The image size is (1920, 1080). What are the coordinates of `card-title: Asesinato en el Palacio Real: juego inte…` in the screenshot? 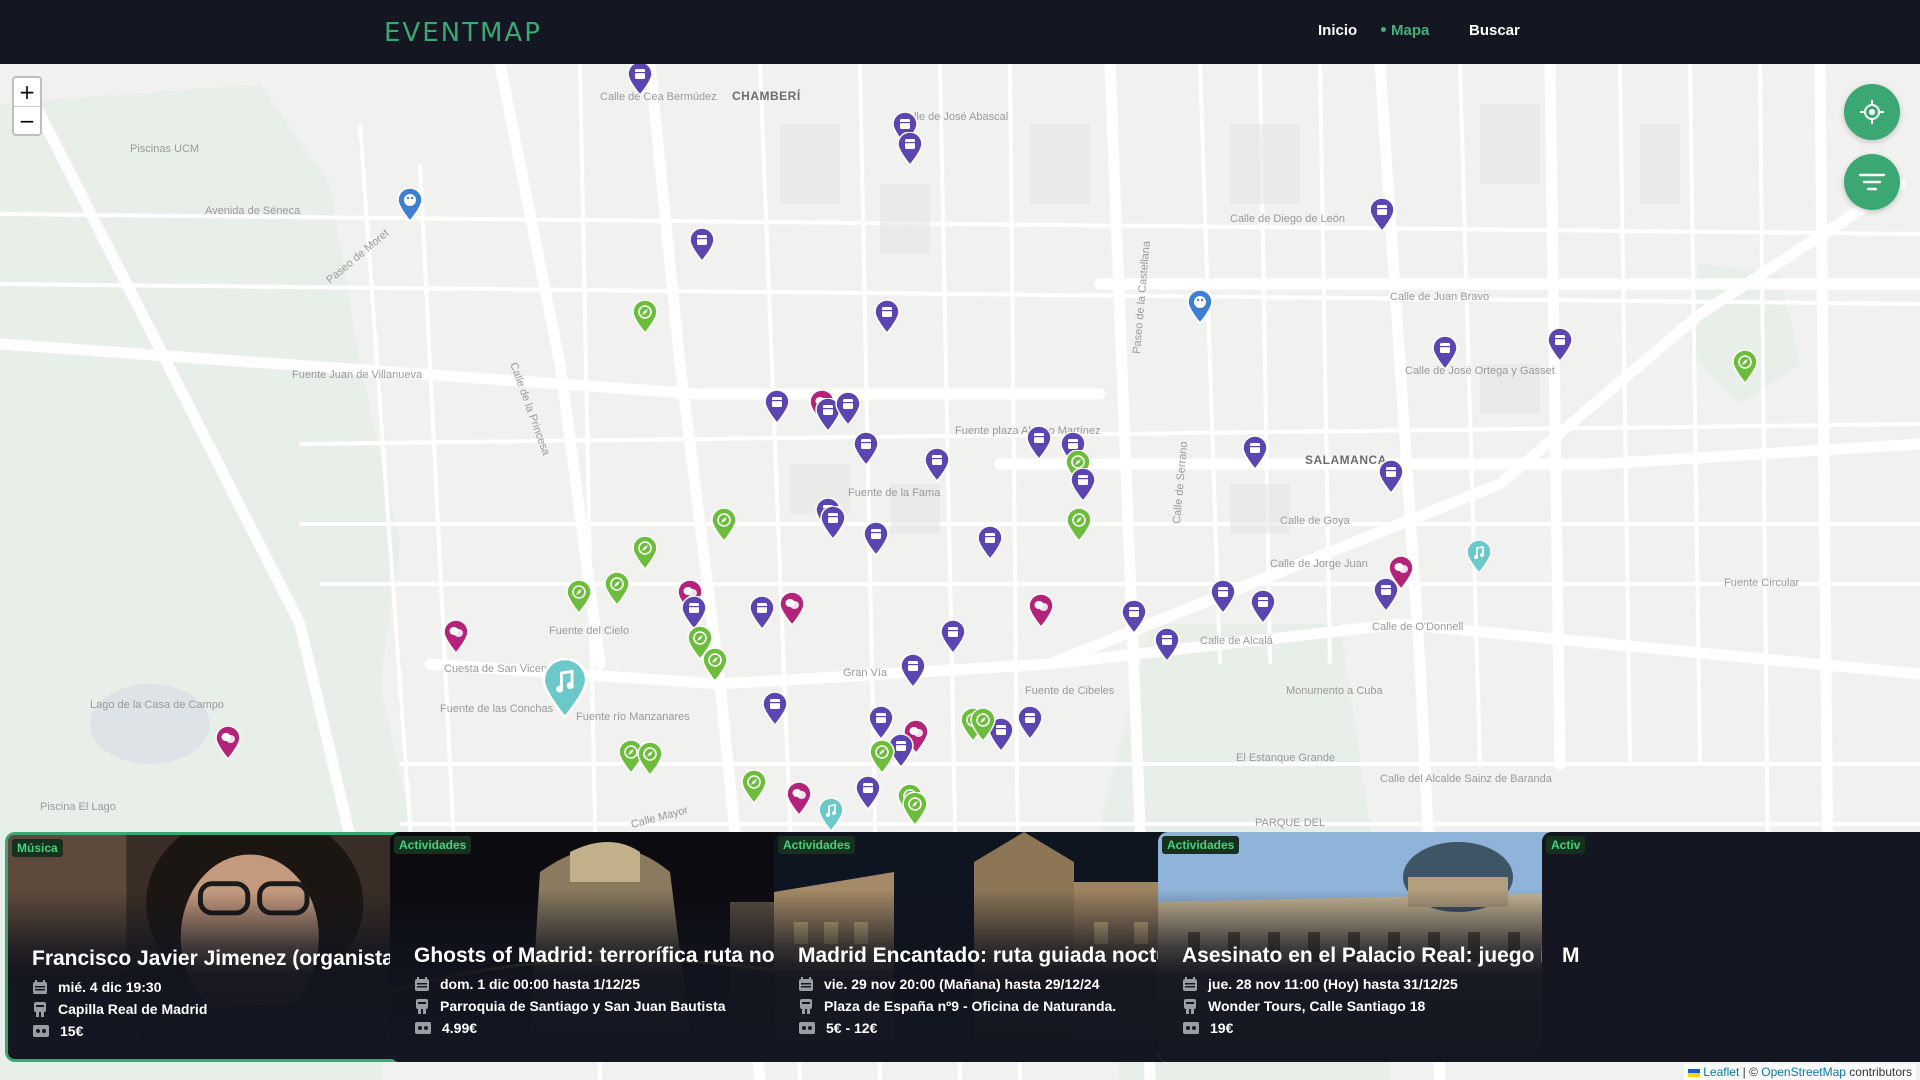 It's located at (1388, 956).